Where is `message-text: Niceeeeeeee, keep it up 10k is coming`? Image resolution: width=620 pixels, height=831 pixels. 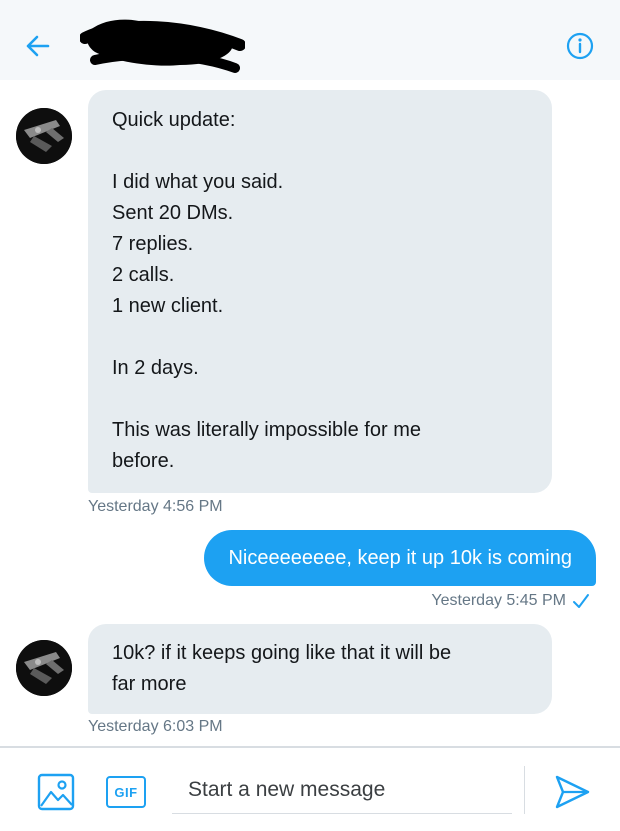
message-text: Niceeeeeeee, keep it up 10k is coming is located at coordinates (400, 558).